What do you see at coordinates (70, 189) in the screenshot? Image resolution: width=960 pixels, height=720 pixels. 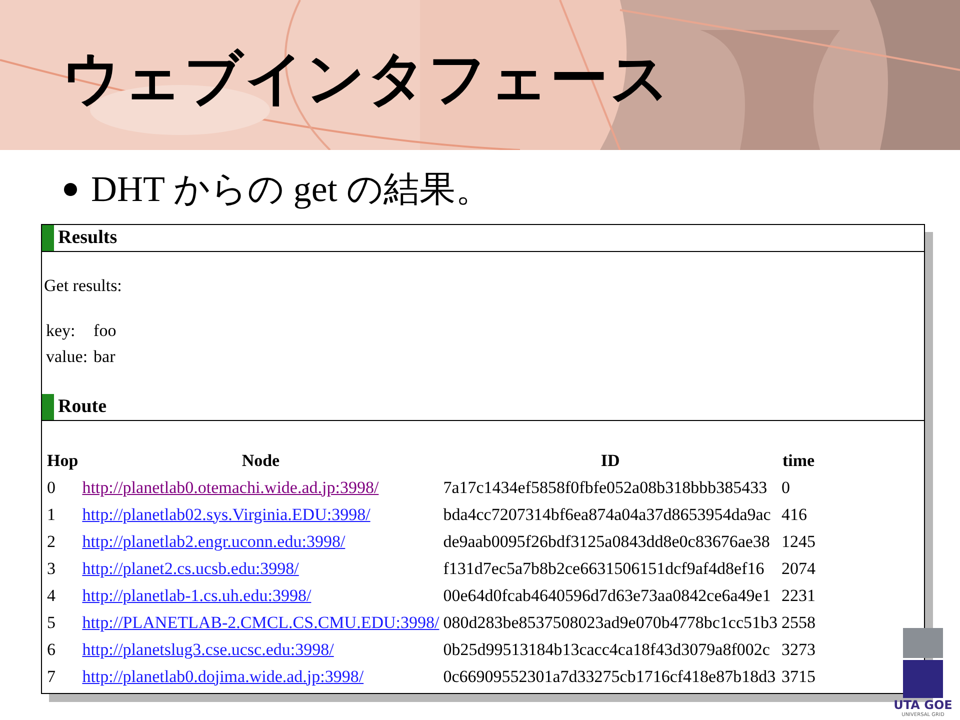 I see `bullet-icon` at bounding box center [70, 189].